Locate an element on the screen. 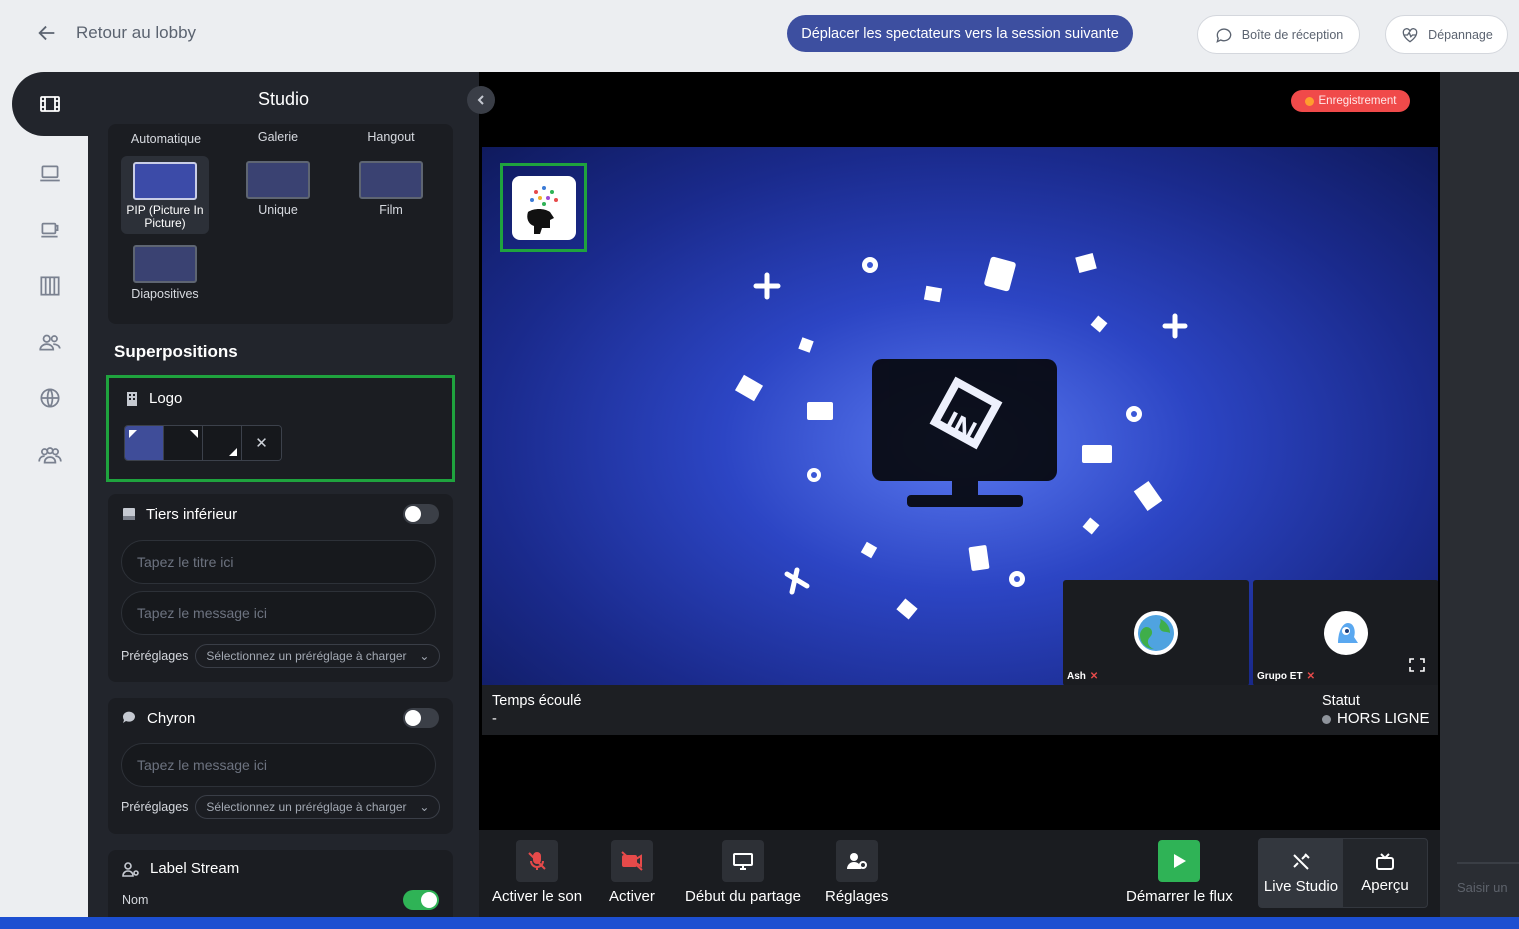 This screenshot has width=1519, height=929. monitor-icon is located at coordinates (742, 861).